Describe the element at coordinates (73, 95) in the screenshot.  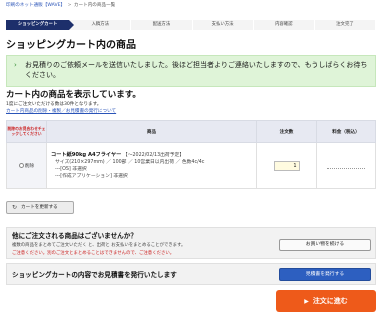
I see `cart-section-title: カート内の商品を表示しています。` at that location.